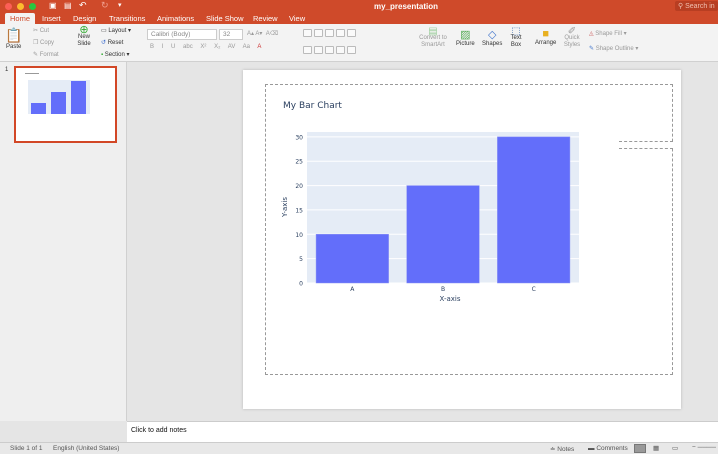  Describe the element at coordinates (465, 35) in the screenshot. I see `picture-icon: ▨` at that location.